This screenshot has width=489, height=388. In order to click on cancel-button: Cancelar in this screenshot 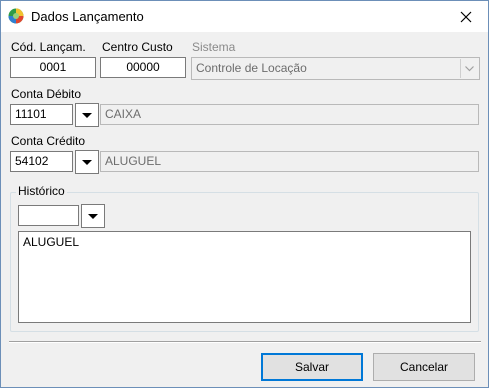, I will do `click(424, 367)`.